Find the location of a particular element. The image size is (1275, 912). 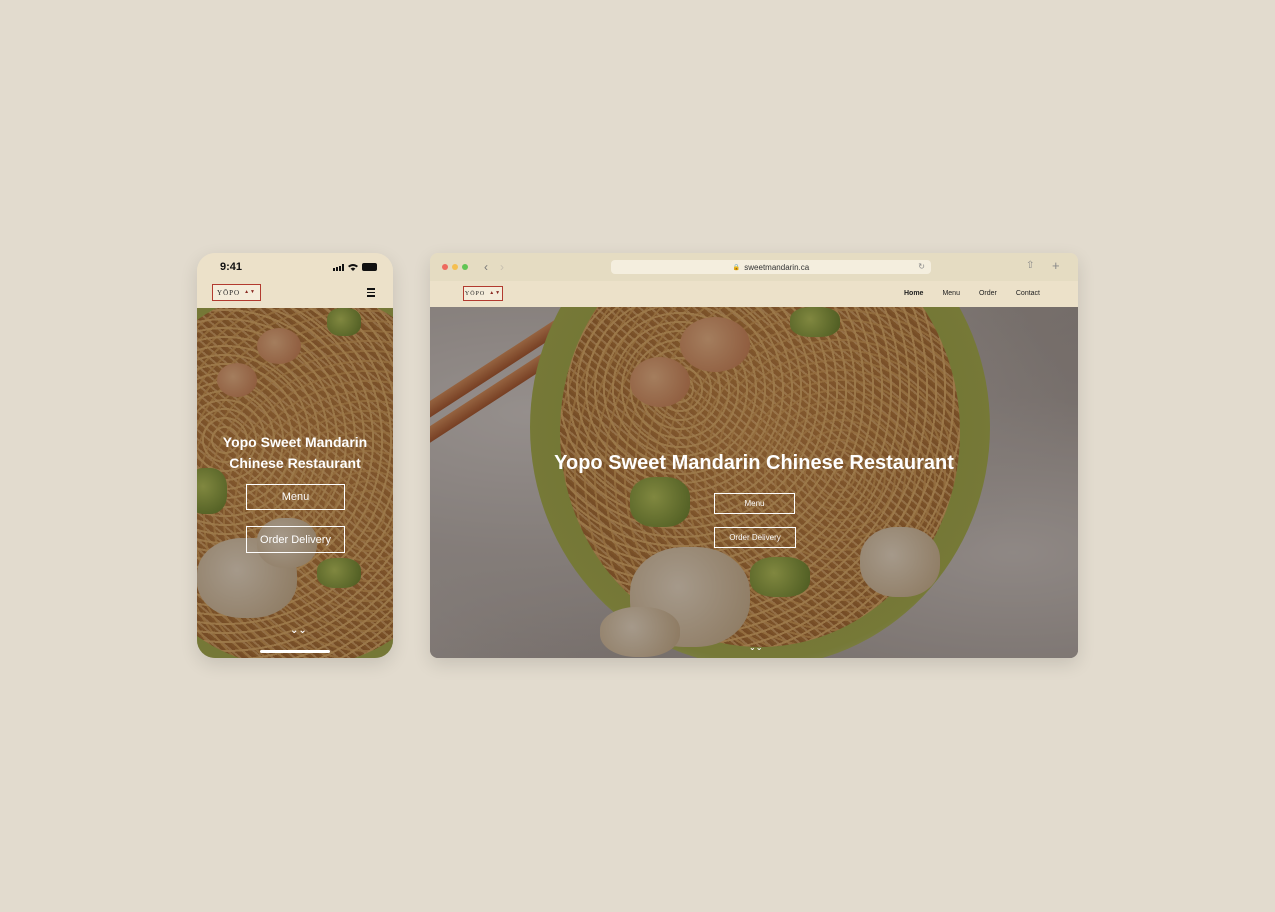

status-time: 9:41 is located at coordinates (231, 267).